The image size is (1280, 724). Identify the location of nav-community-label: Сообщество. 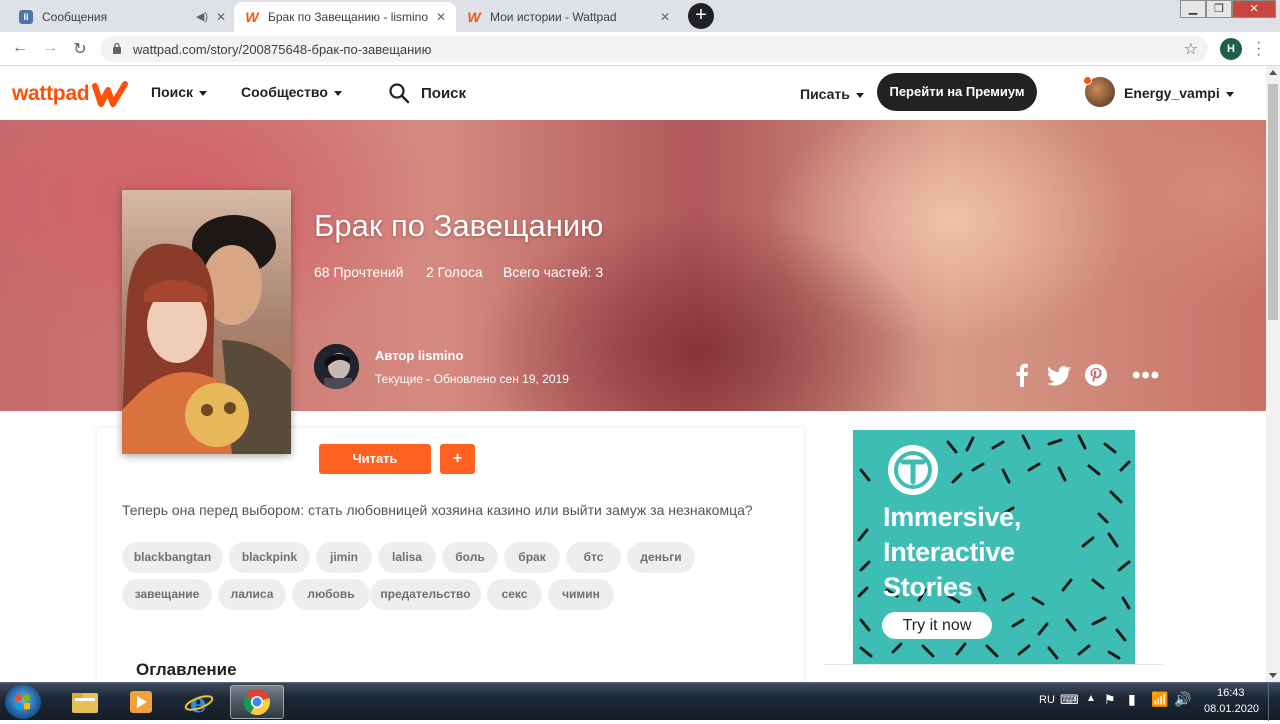
(284, 92).